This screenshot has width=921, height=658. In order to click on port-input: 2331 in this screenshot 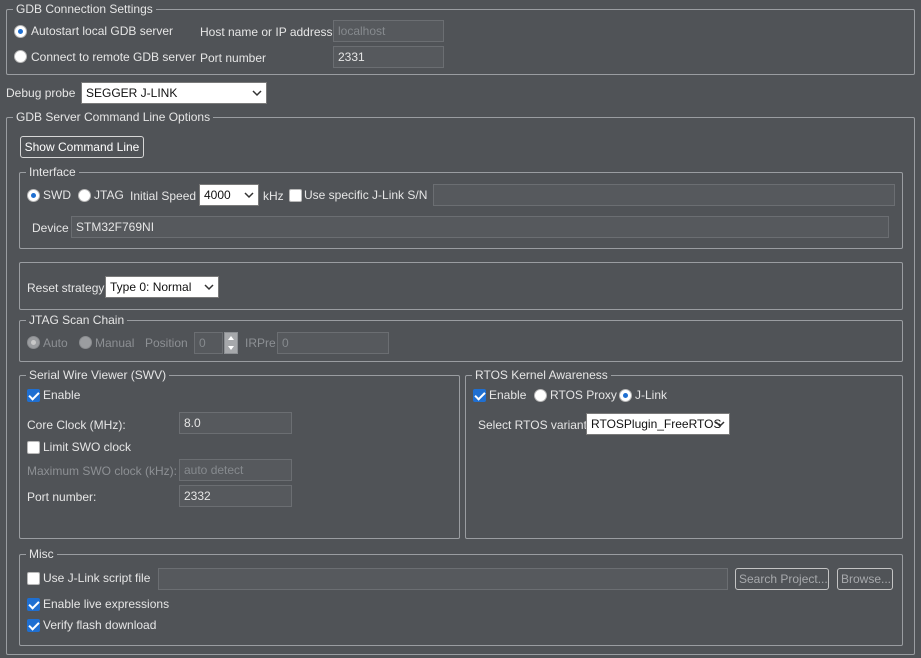, I will do `click(388, 57)`.